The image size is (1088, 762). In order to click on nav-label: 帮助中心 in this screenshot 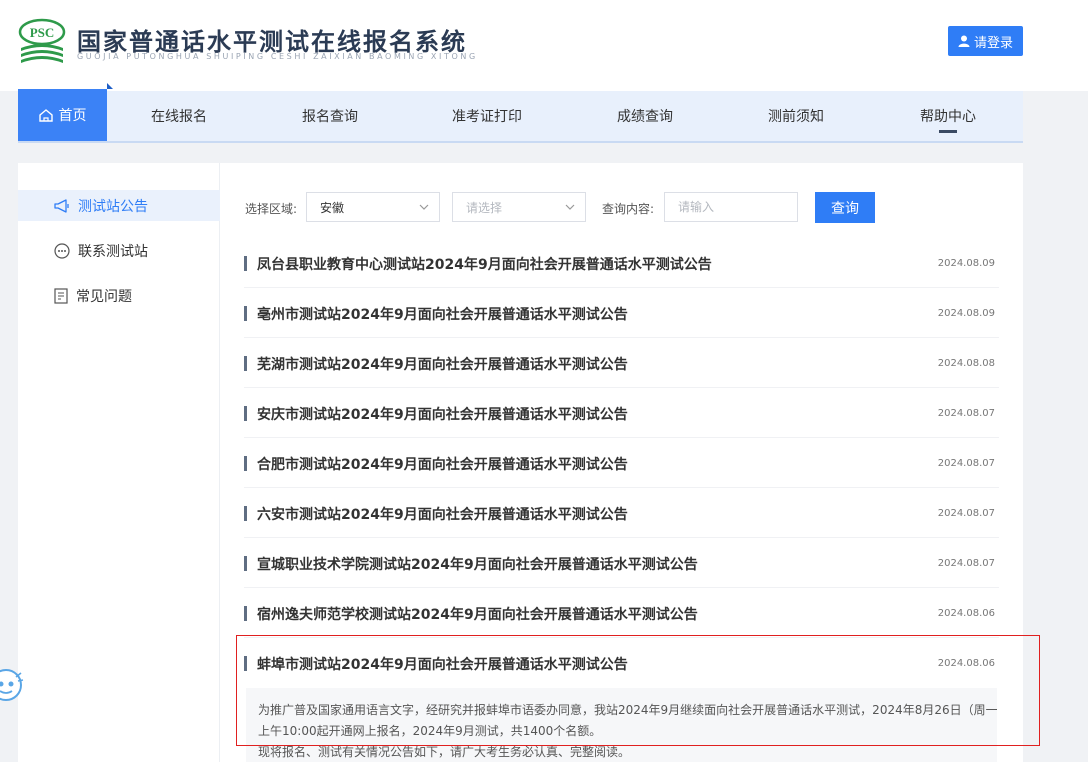, I will do `click(948, 117)`.